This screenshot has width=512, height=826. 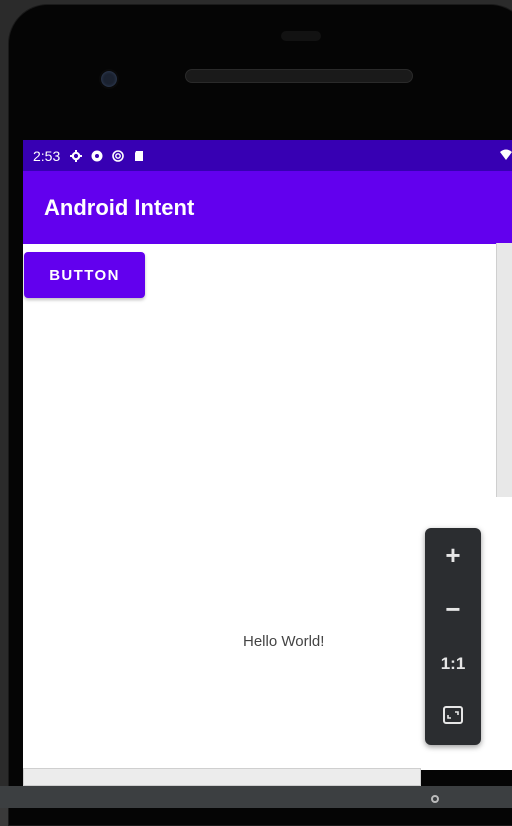 I want to click on proximity-sensor, so click(x=301, y=36).